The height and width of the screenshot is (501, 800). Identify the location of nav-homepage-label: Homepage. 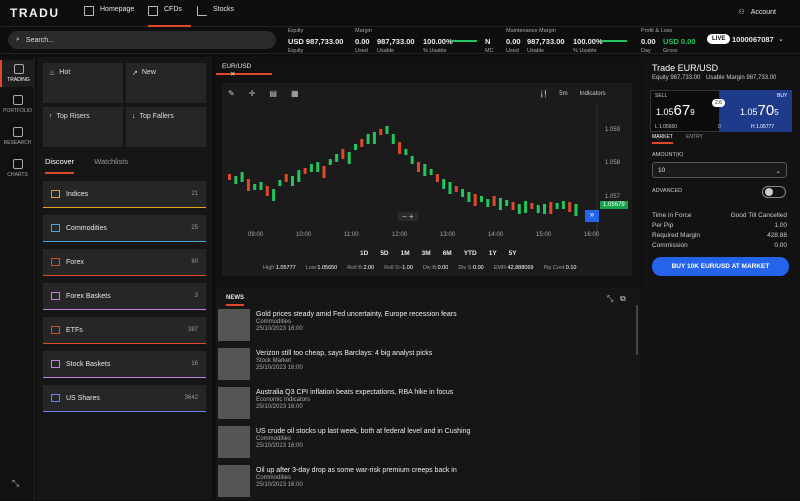
(117, 9).